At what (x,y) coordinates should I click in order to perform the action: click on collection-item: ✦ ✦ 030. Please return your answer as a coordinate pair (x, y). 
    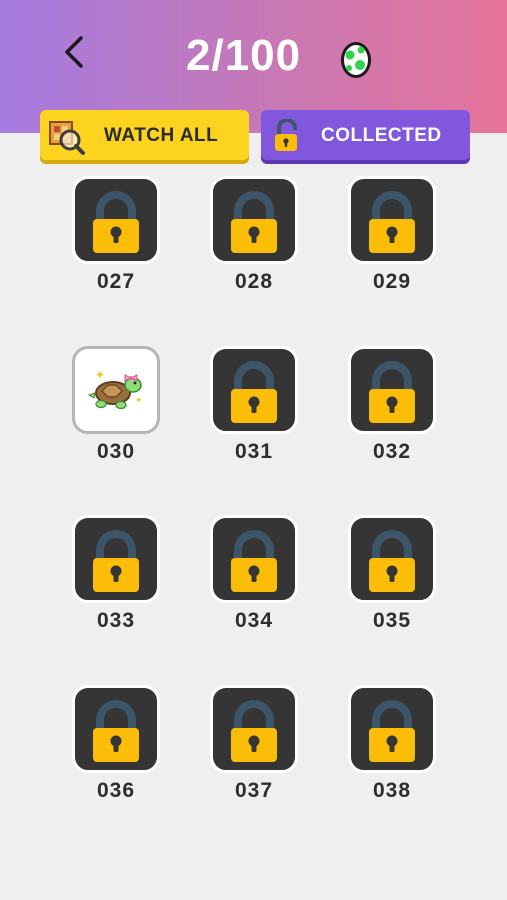
    Looking at the image, I should click on (116, 411).